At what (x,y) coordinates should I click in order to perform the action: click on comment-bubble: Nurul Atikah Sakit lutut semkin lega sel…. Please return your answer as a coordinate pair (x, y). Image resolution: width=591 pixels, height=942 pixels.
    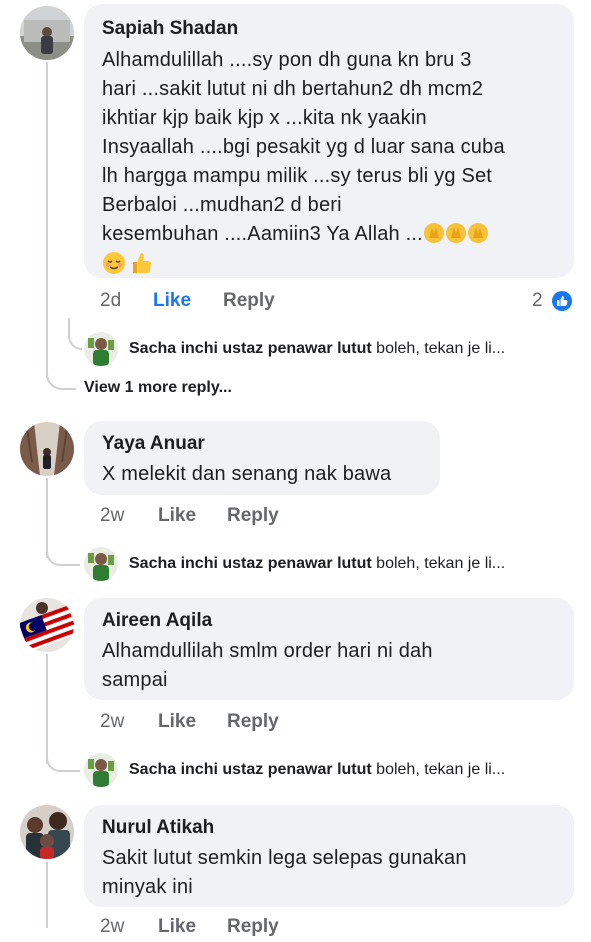
    Looking at the image, I should click on (329, 856).